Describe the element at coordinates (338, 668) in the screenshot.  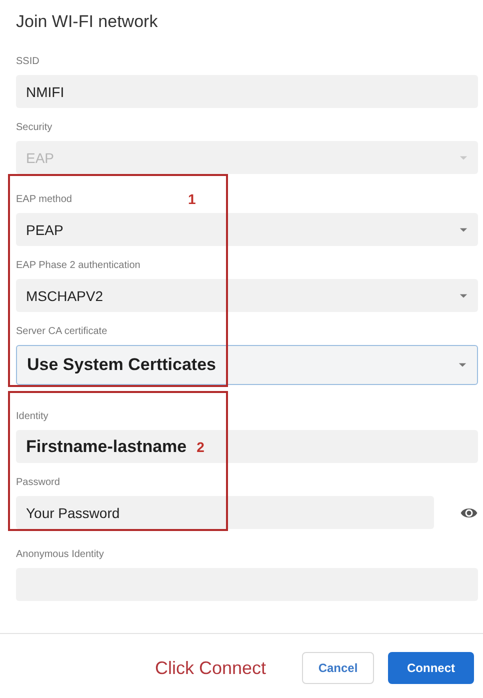
I see `cancel-button: Cancel` at that location.